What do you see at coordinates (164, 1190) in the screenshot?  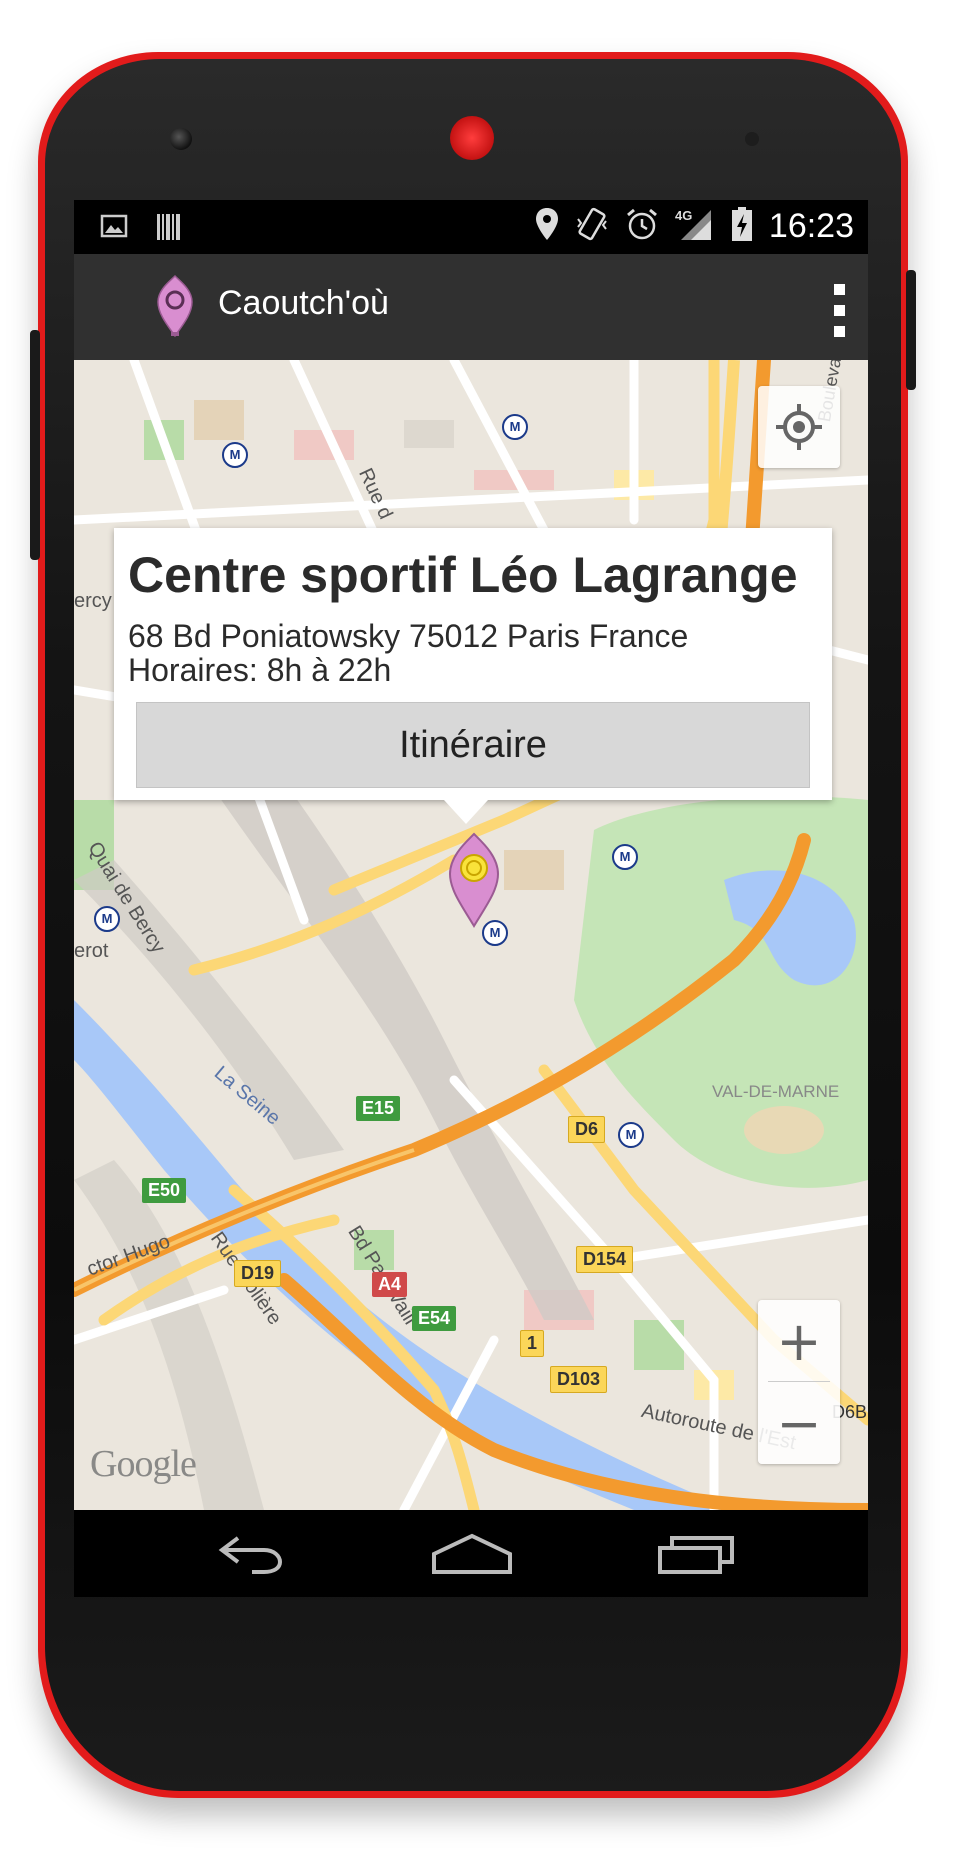 I see `road-shield-e50: E50` at bounding box center [164, 1190].